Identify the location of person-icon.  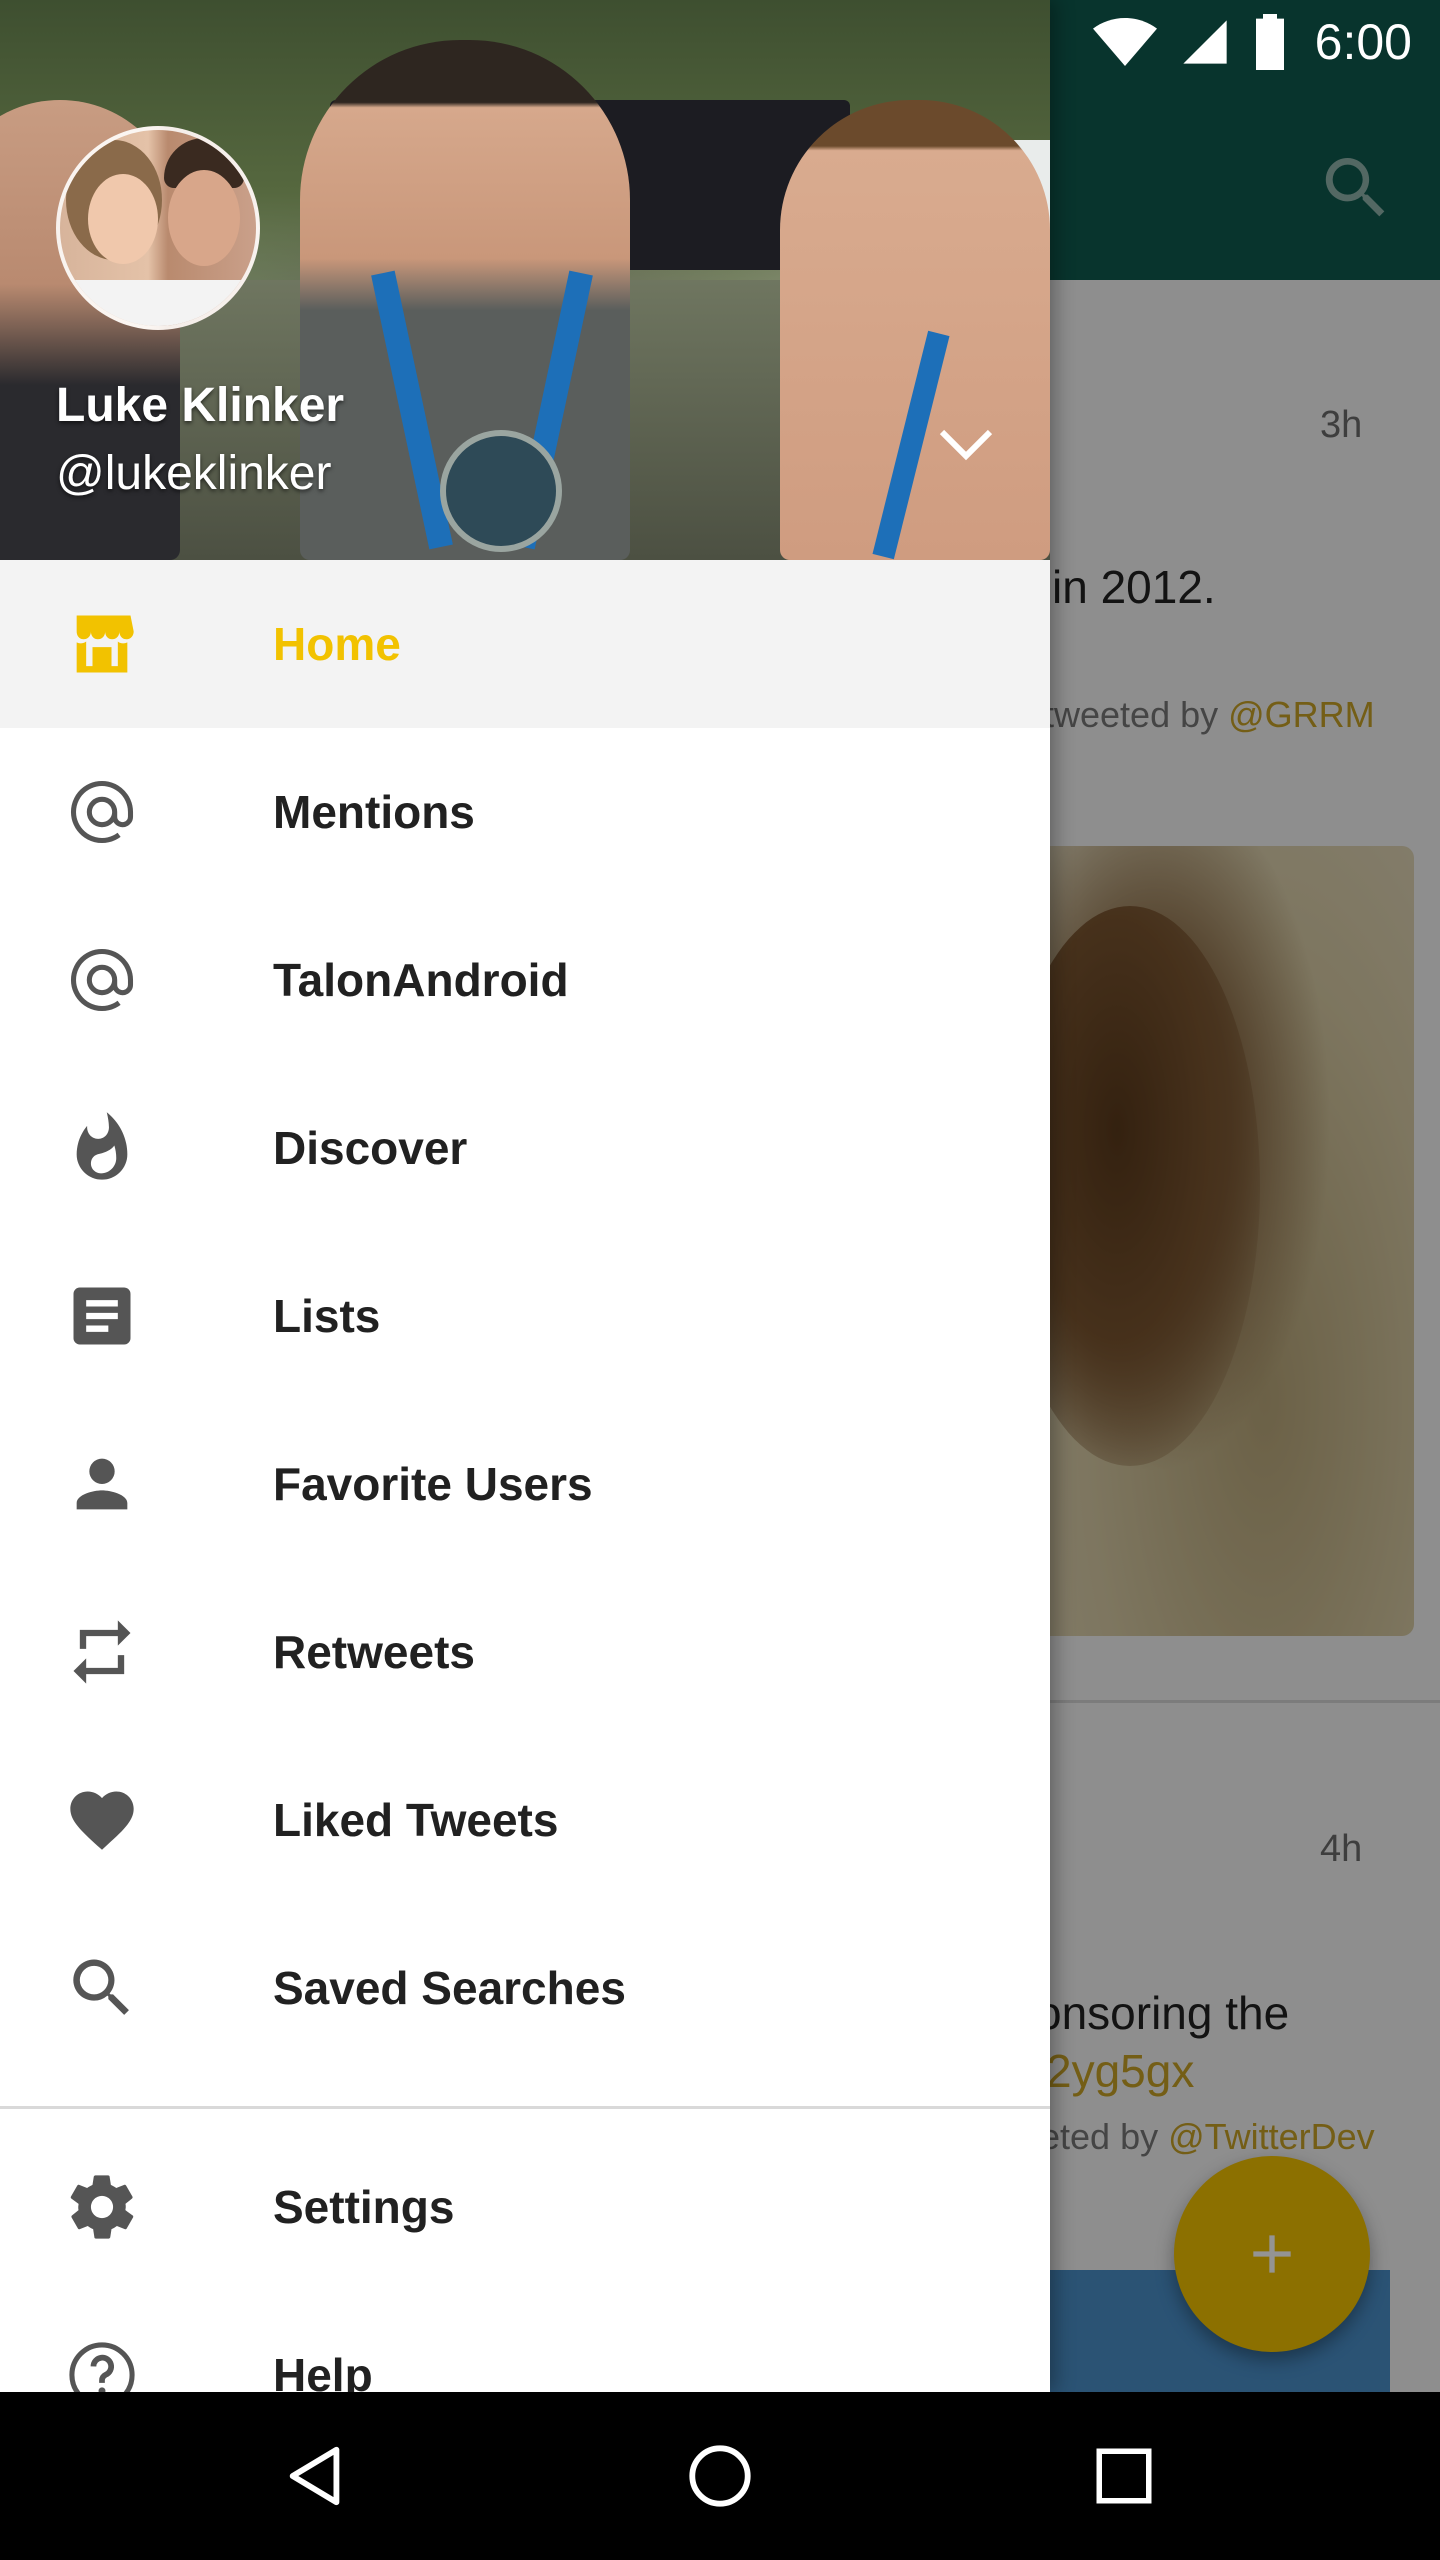
(102, 1484).